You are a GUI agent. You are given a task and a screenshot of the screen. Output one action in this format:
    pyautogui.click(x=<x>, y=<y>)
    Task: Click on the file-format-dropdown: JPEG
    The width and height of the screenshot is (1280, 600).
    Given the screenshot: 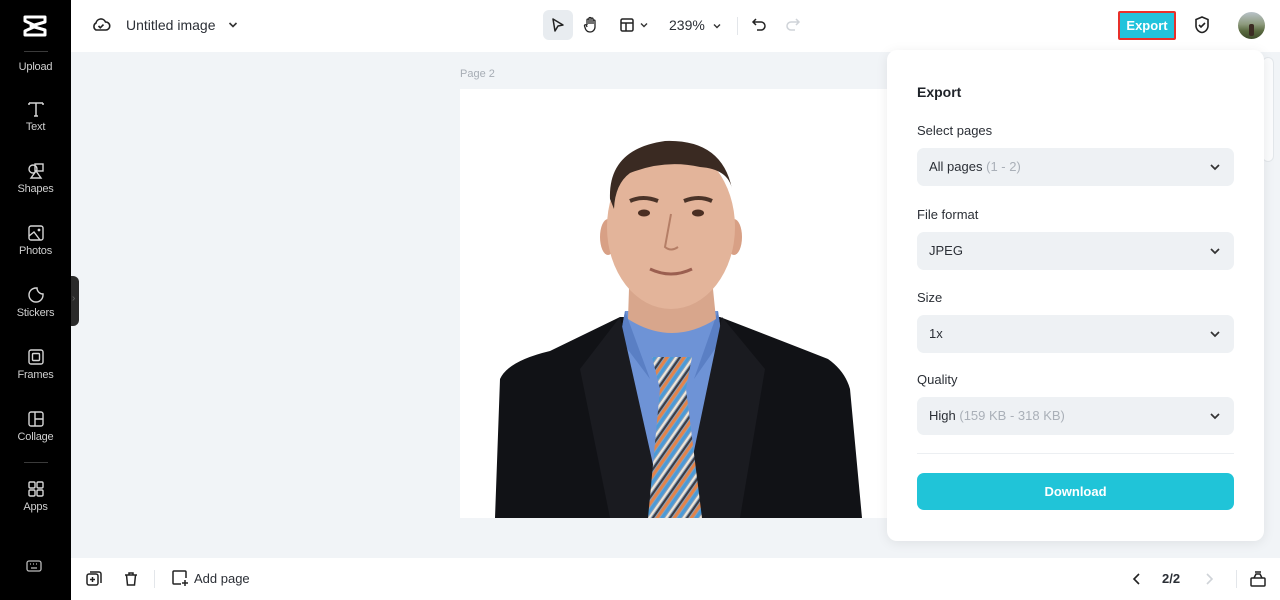 What is the action you would take?
    pyautogui.click(x=1075, y=251)
    